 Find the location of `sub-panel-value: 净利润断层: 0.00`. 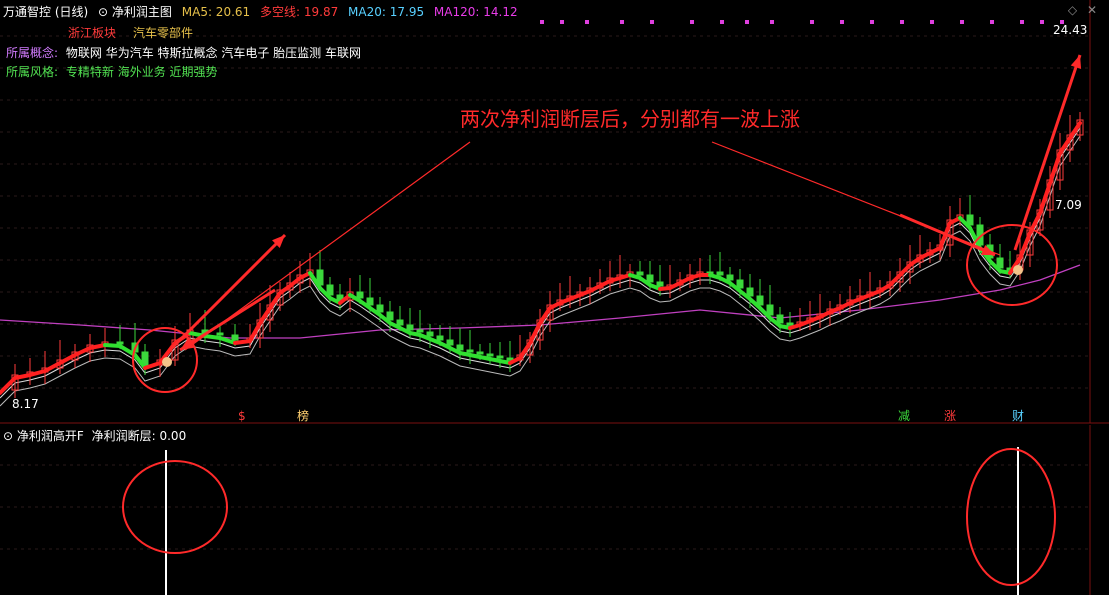

sub-panel-value: 净利润断层: 0.00 is located at coordinates (139, 436).